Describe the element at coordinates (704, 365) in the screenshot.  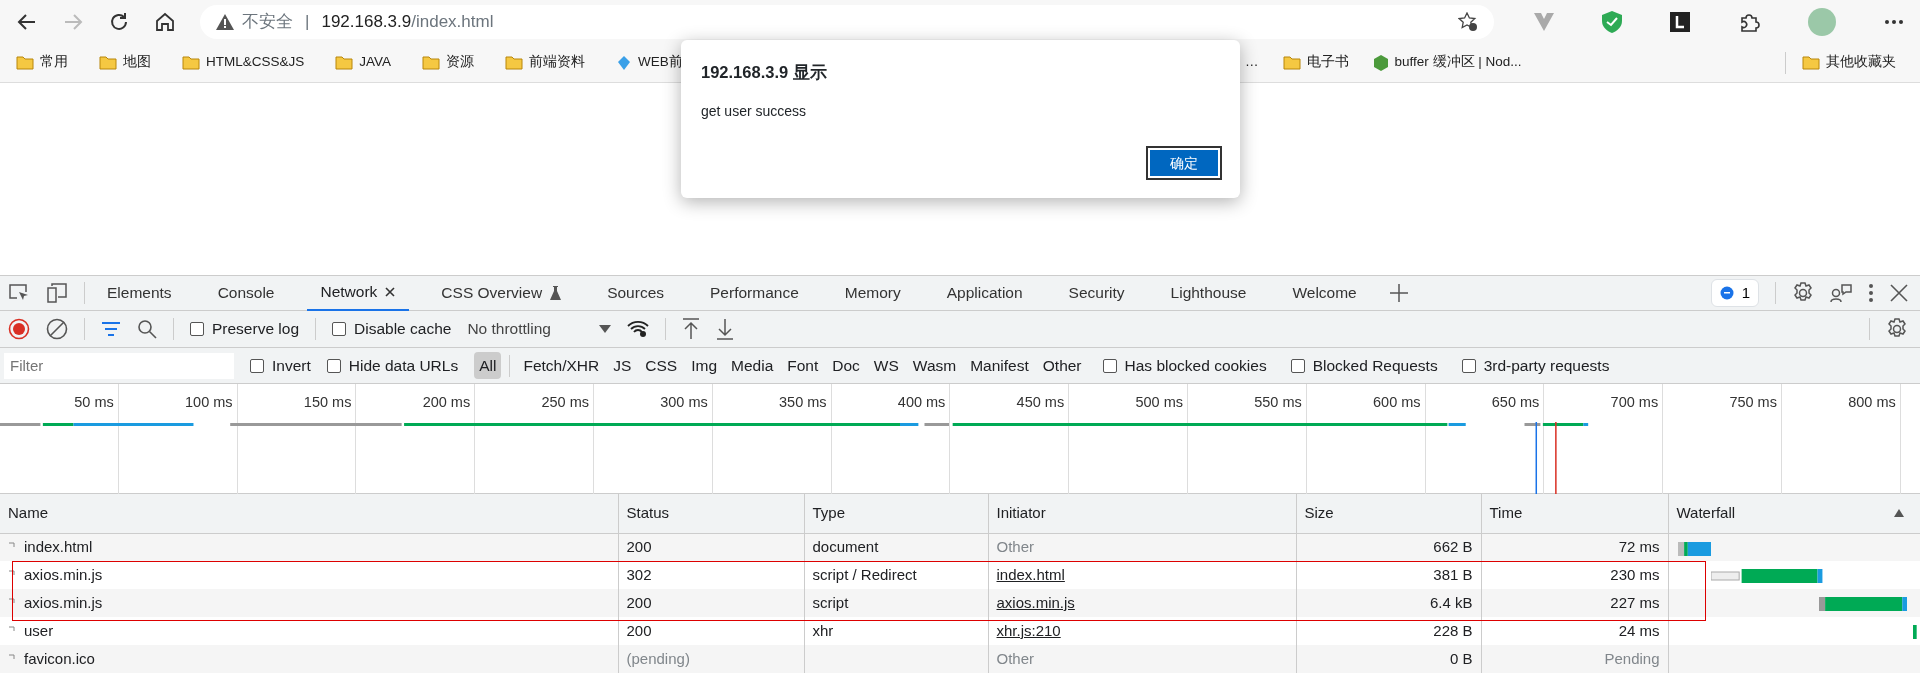
I see `type-filter: Img` at that location.